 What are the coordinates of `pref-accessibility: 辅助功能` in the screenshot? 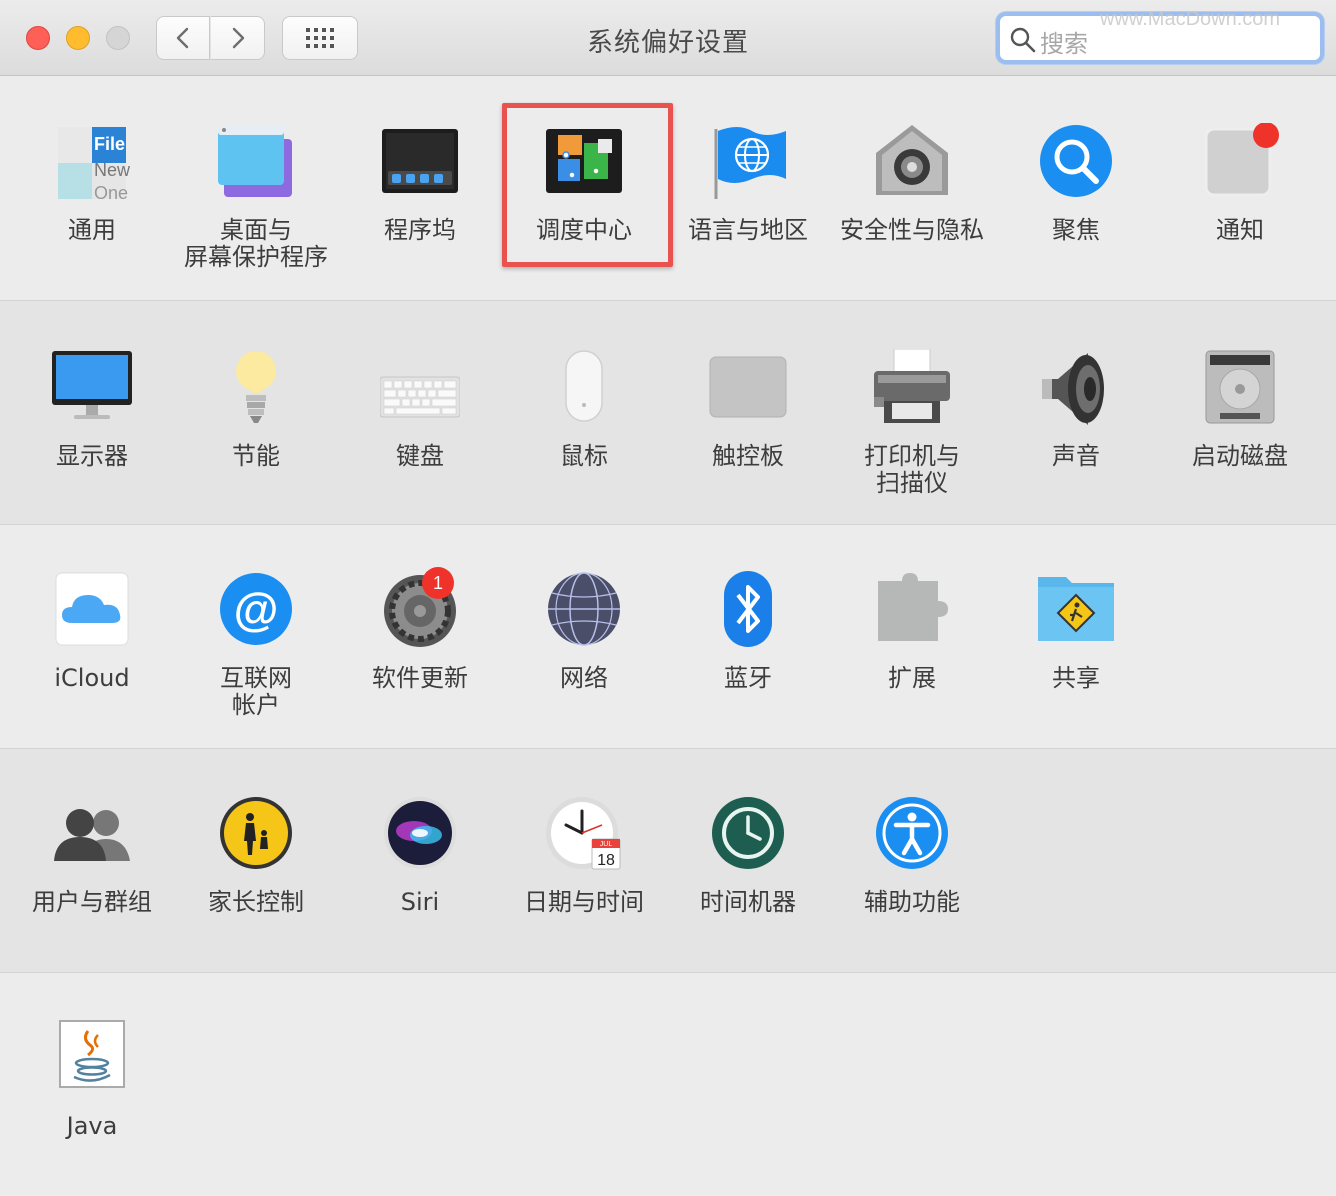 It's located at (912, 855).